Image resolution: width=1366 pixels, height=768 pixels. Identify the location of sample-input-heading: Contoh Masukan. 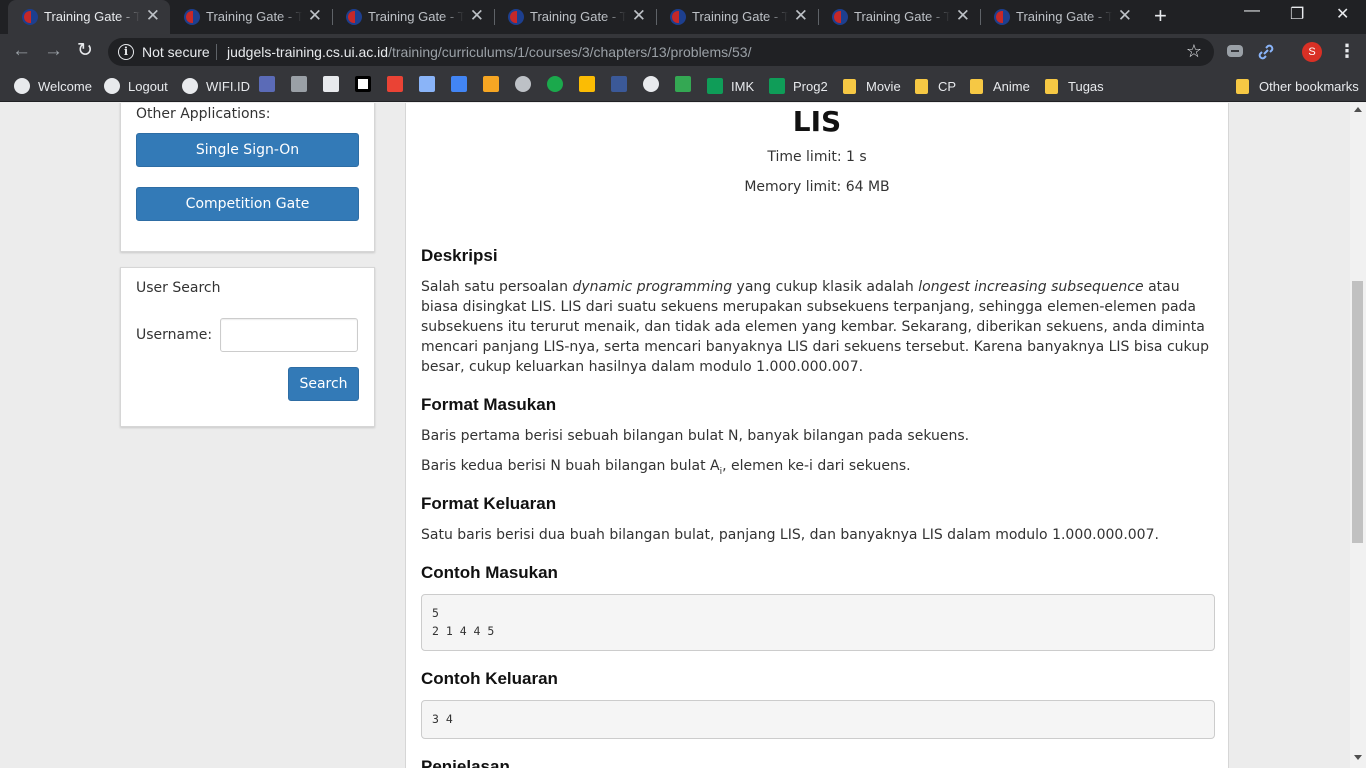
(489, 572).